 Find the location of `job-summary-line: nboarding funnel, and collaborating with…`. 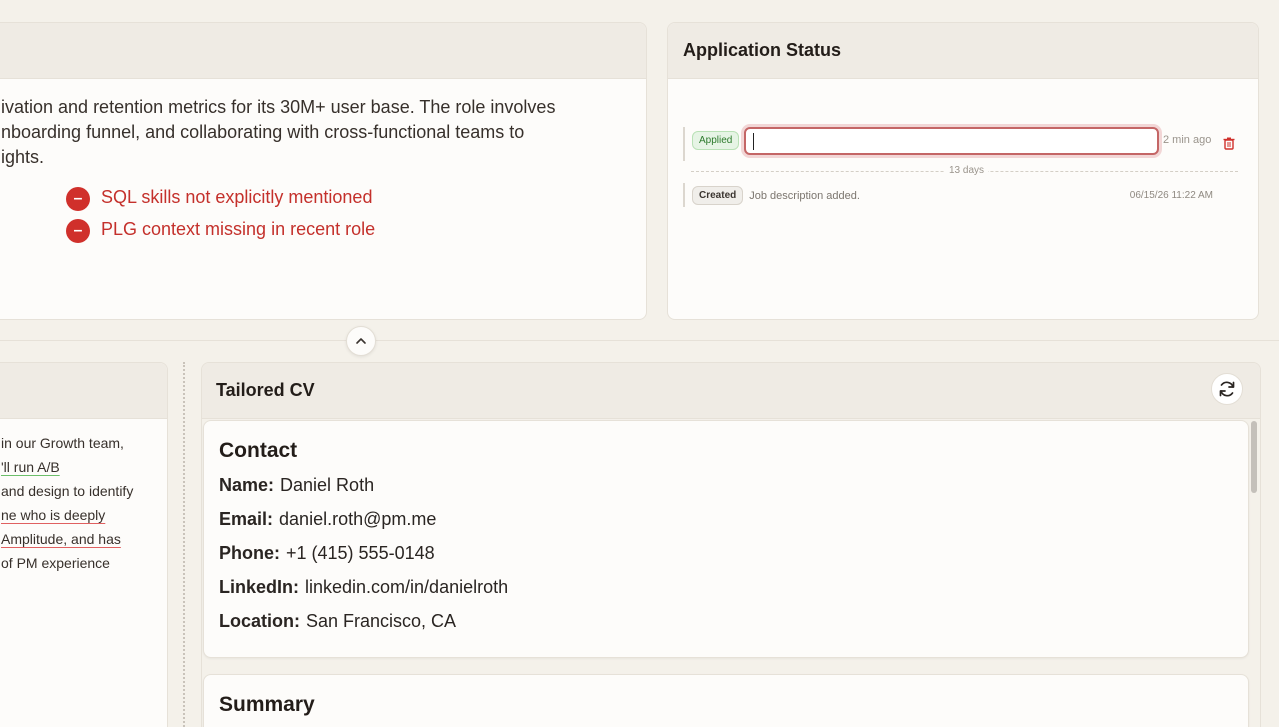

job-summary-line: nboarding funnel, and collaborating with… is located at coordinates (263, 132).